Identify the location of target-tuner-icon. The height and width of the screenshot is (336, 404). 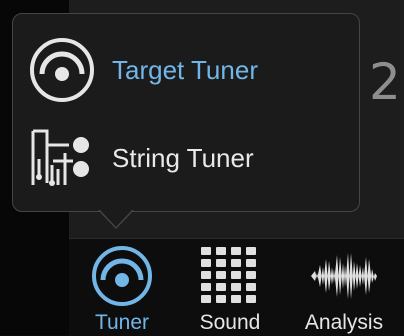
(62, 70).